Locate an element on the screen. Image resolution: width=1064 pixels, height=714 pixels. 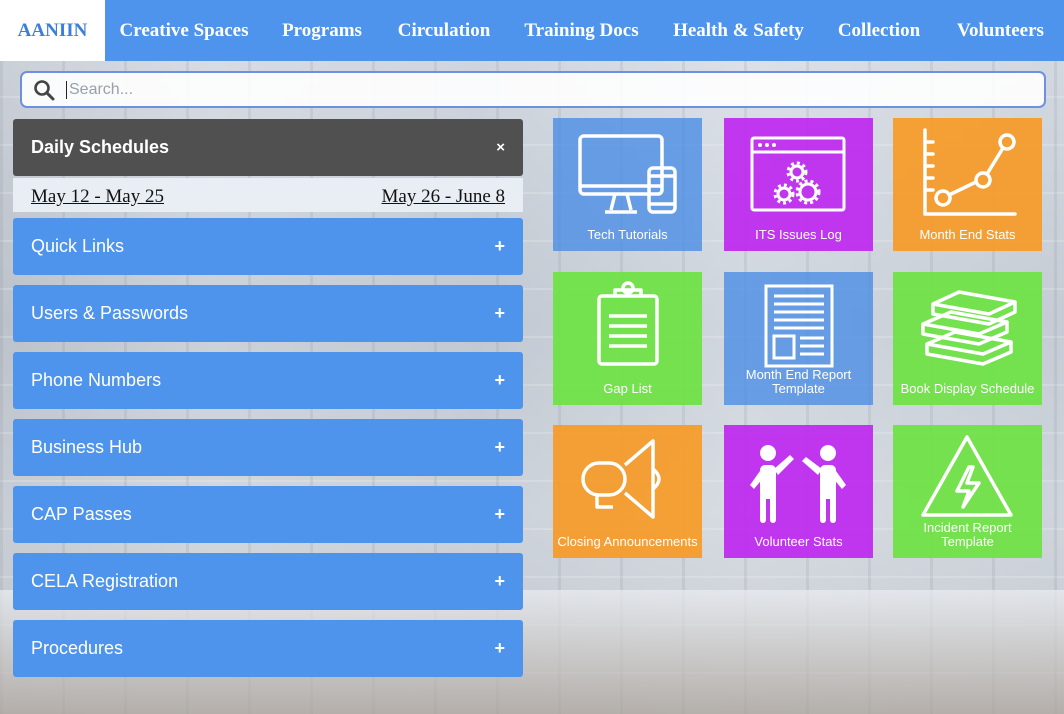
nav-item-aaniin: AANIIN is located at coordinates (52, 30).